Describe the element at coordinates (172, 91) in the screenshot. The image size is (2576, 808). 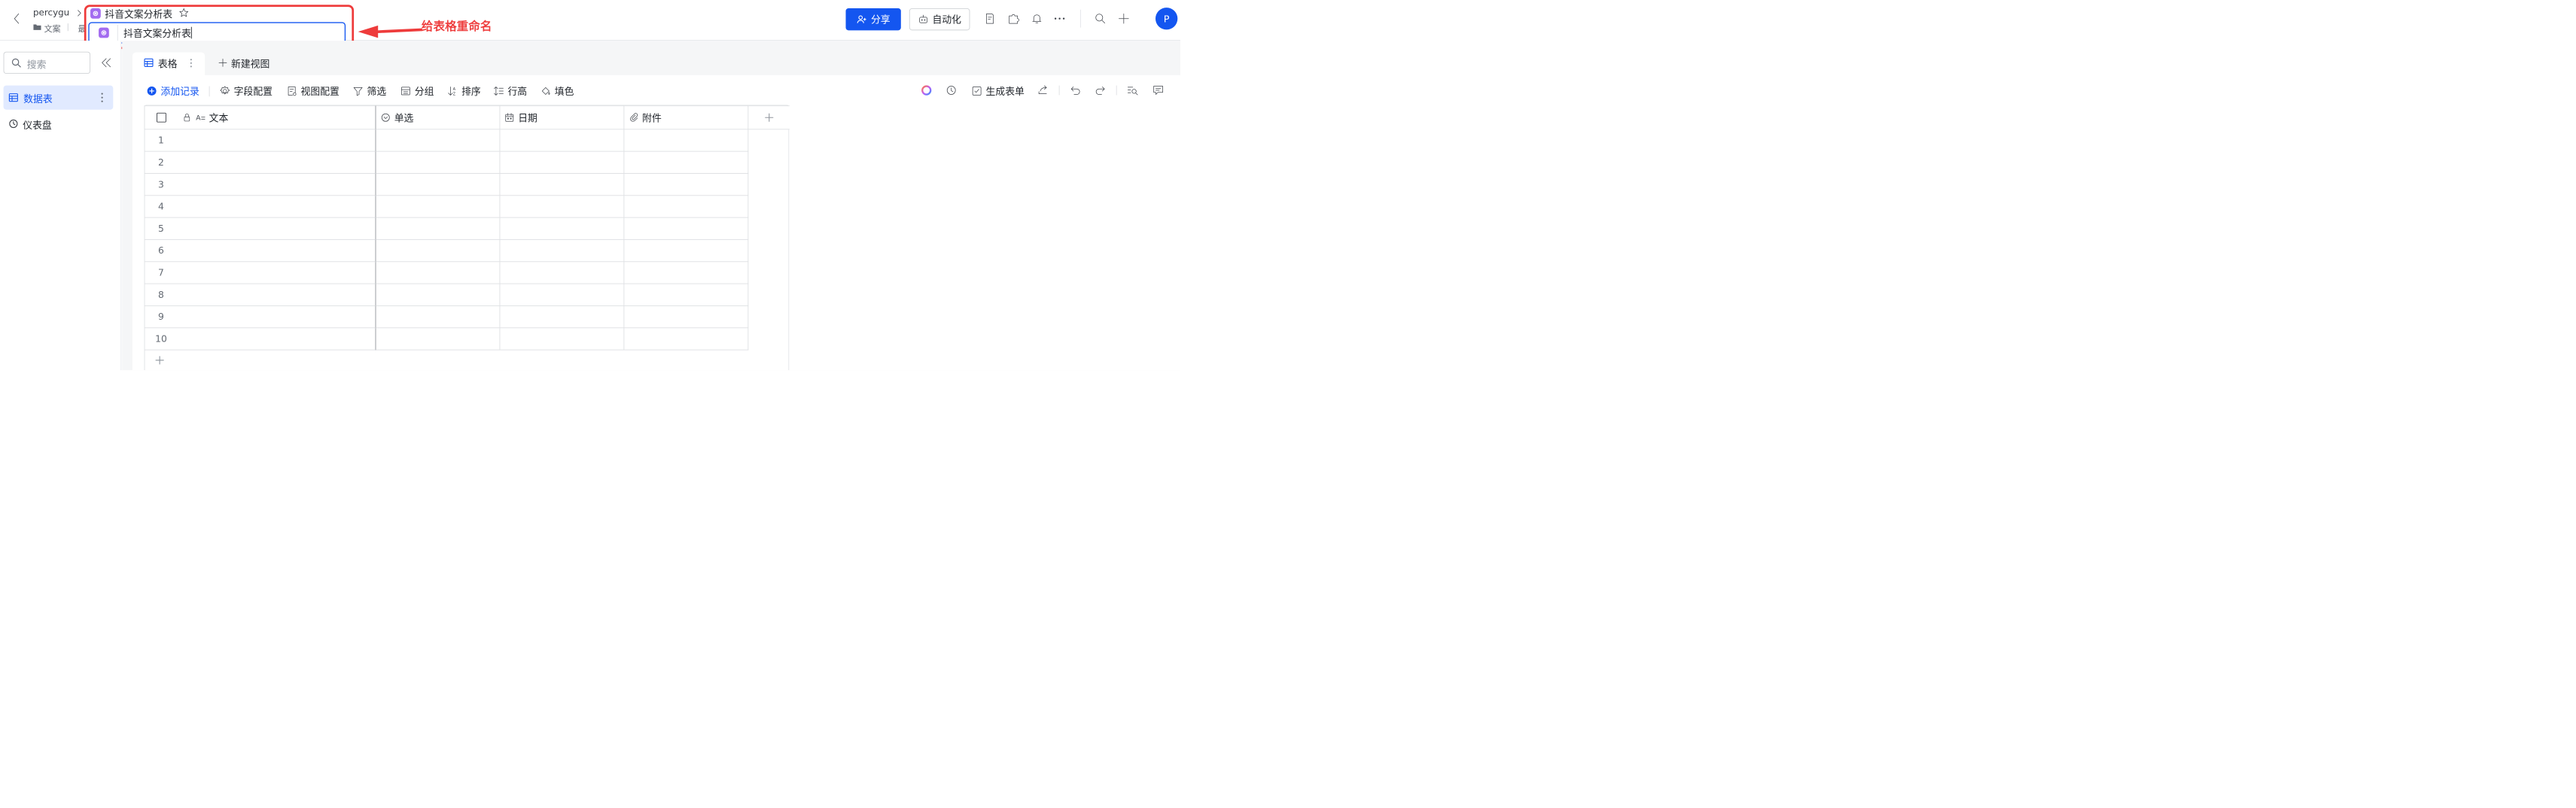
I see `add-record-button: 添加记录` at that location.